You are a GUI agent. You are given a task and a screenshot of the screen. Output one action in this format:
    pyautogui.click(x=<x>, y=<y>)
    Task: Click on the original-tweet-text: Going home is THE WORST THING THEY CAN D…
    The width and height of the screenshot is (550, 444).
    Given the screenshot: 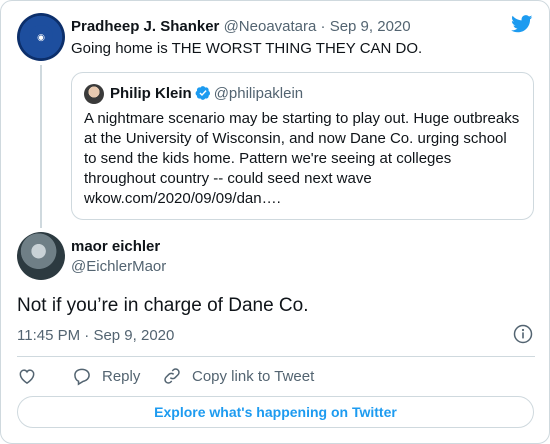 What is the action you would take?
    pyautogui.click(x=247, y=48)
    